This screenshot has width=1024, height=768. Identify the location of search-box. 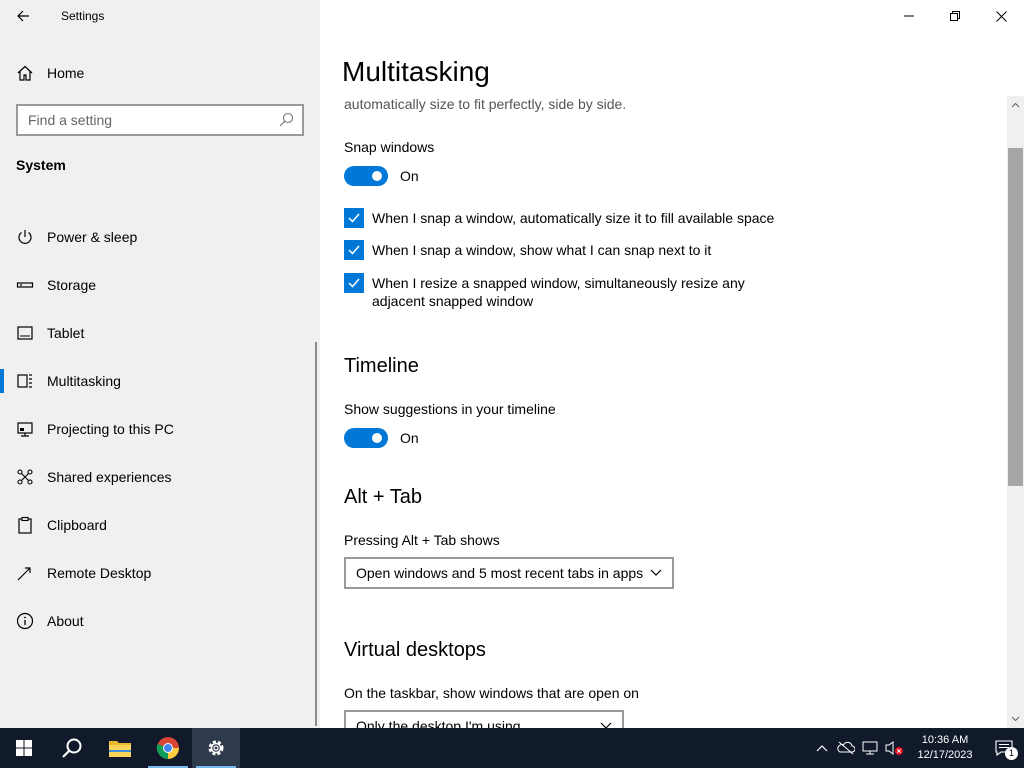
(160, 120).